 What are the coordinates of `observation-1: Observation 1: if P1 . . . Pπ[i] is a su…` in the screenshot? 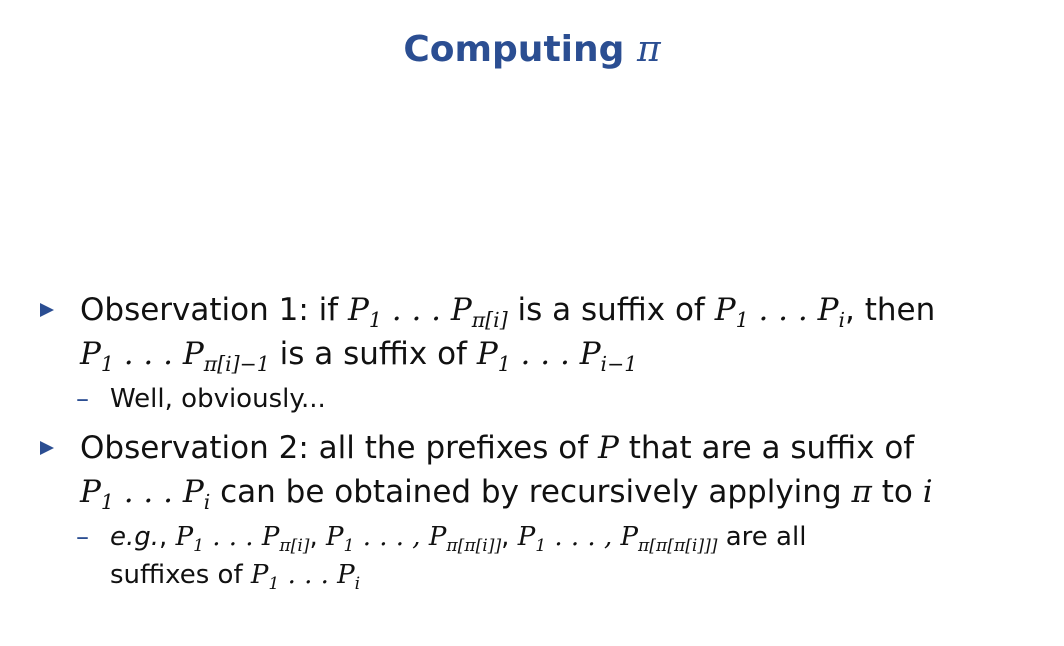 It's located at (541, 332).